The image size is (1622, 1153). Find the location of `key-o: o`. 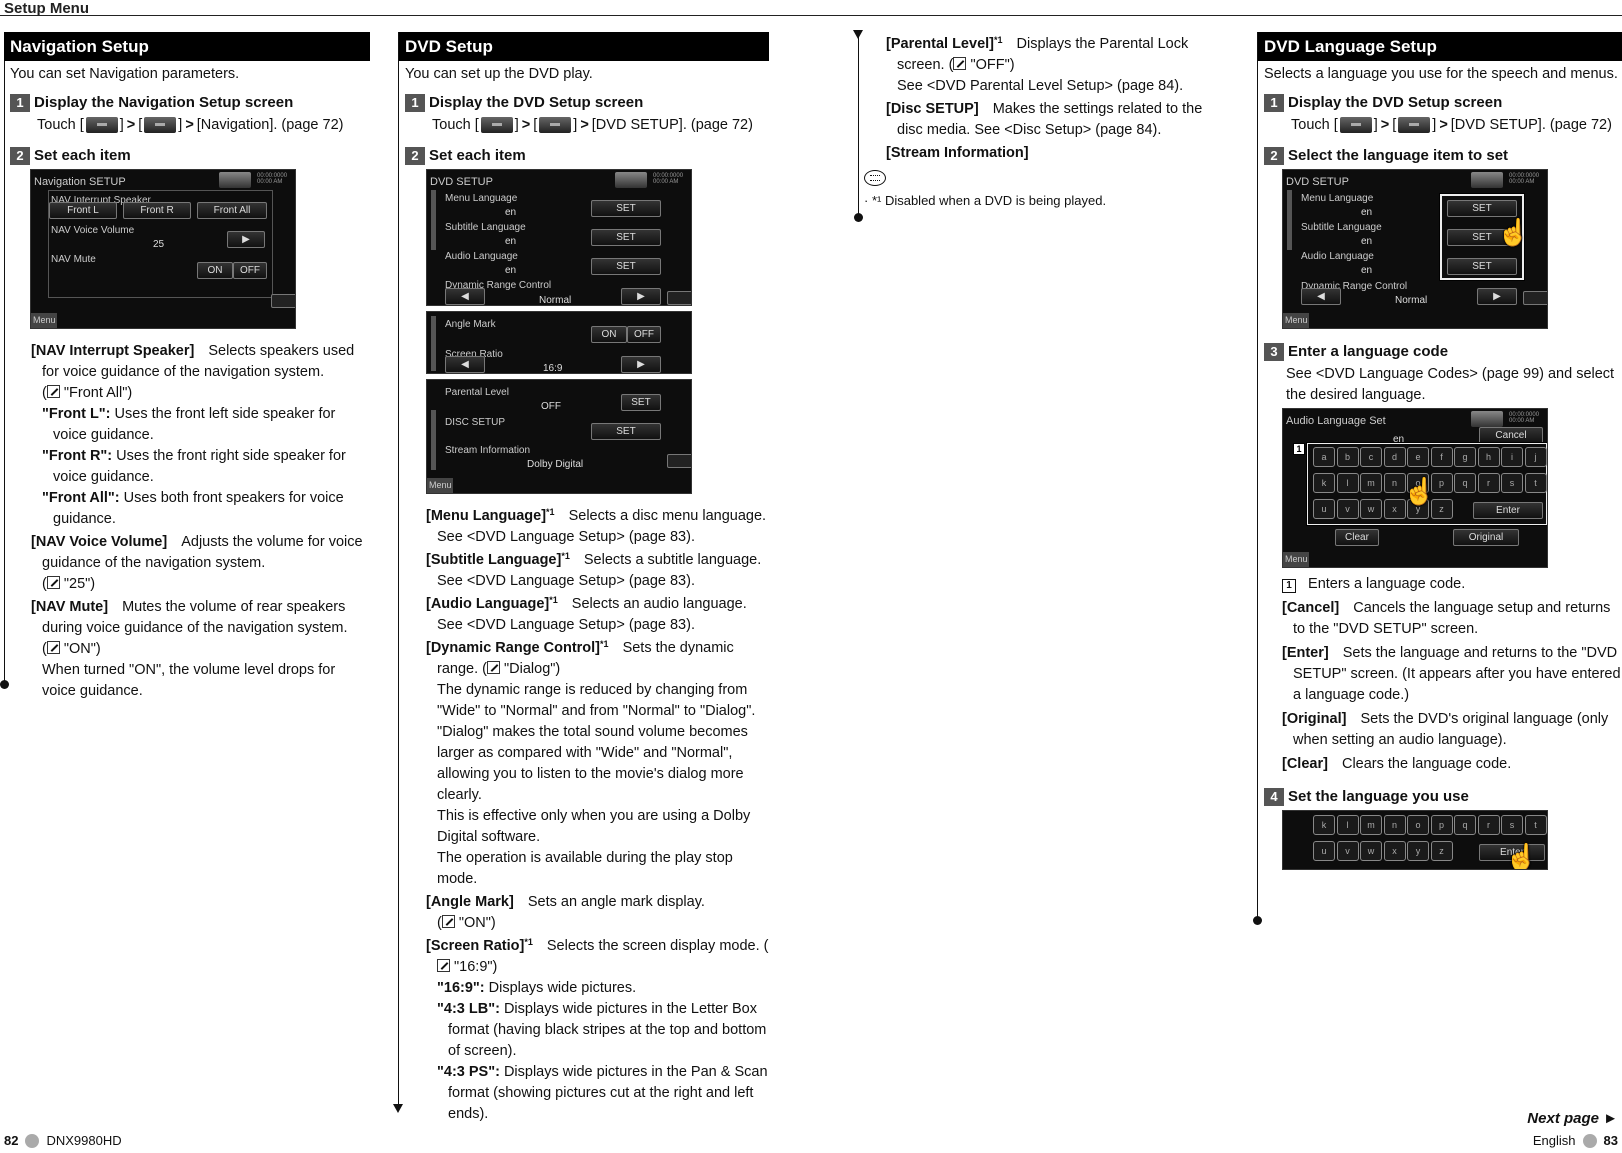

key-o: o is located at coordinates (1418, 825).